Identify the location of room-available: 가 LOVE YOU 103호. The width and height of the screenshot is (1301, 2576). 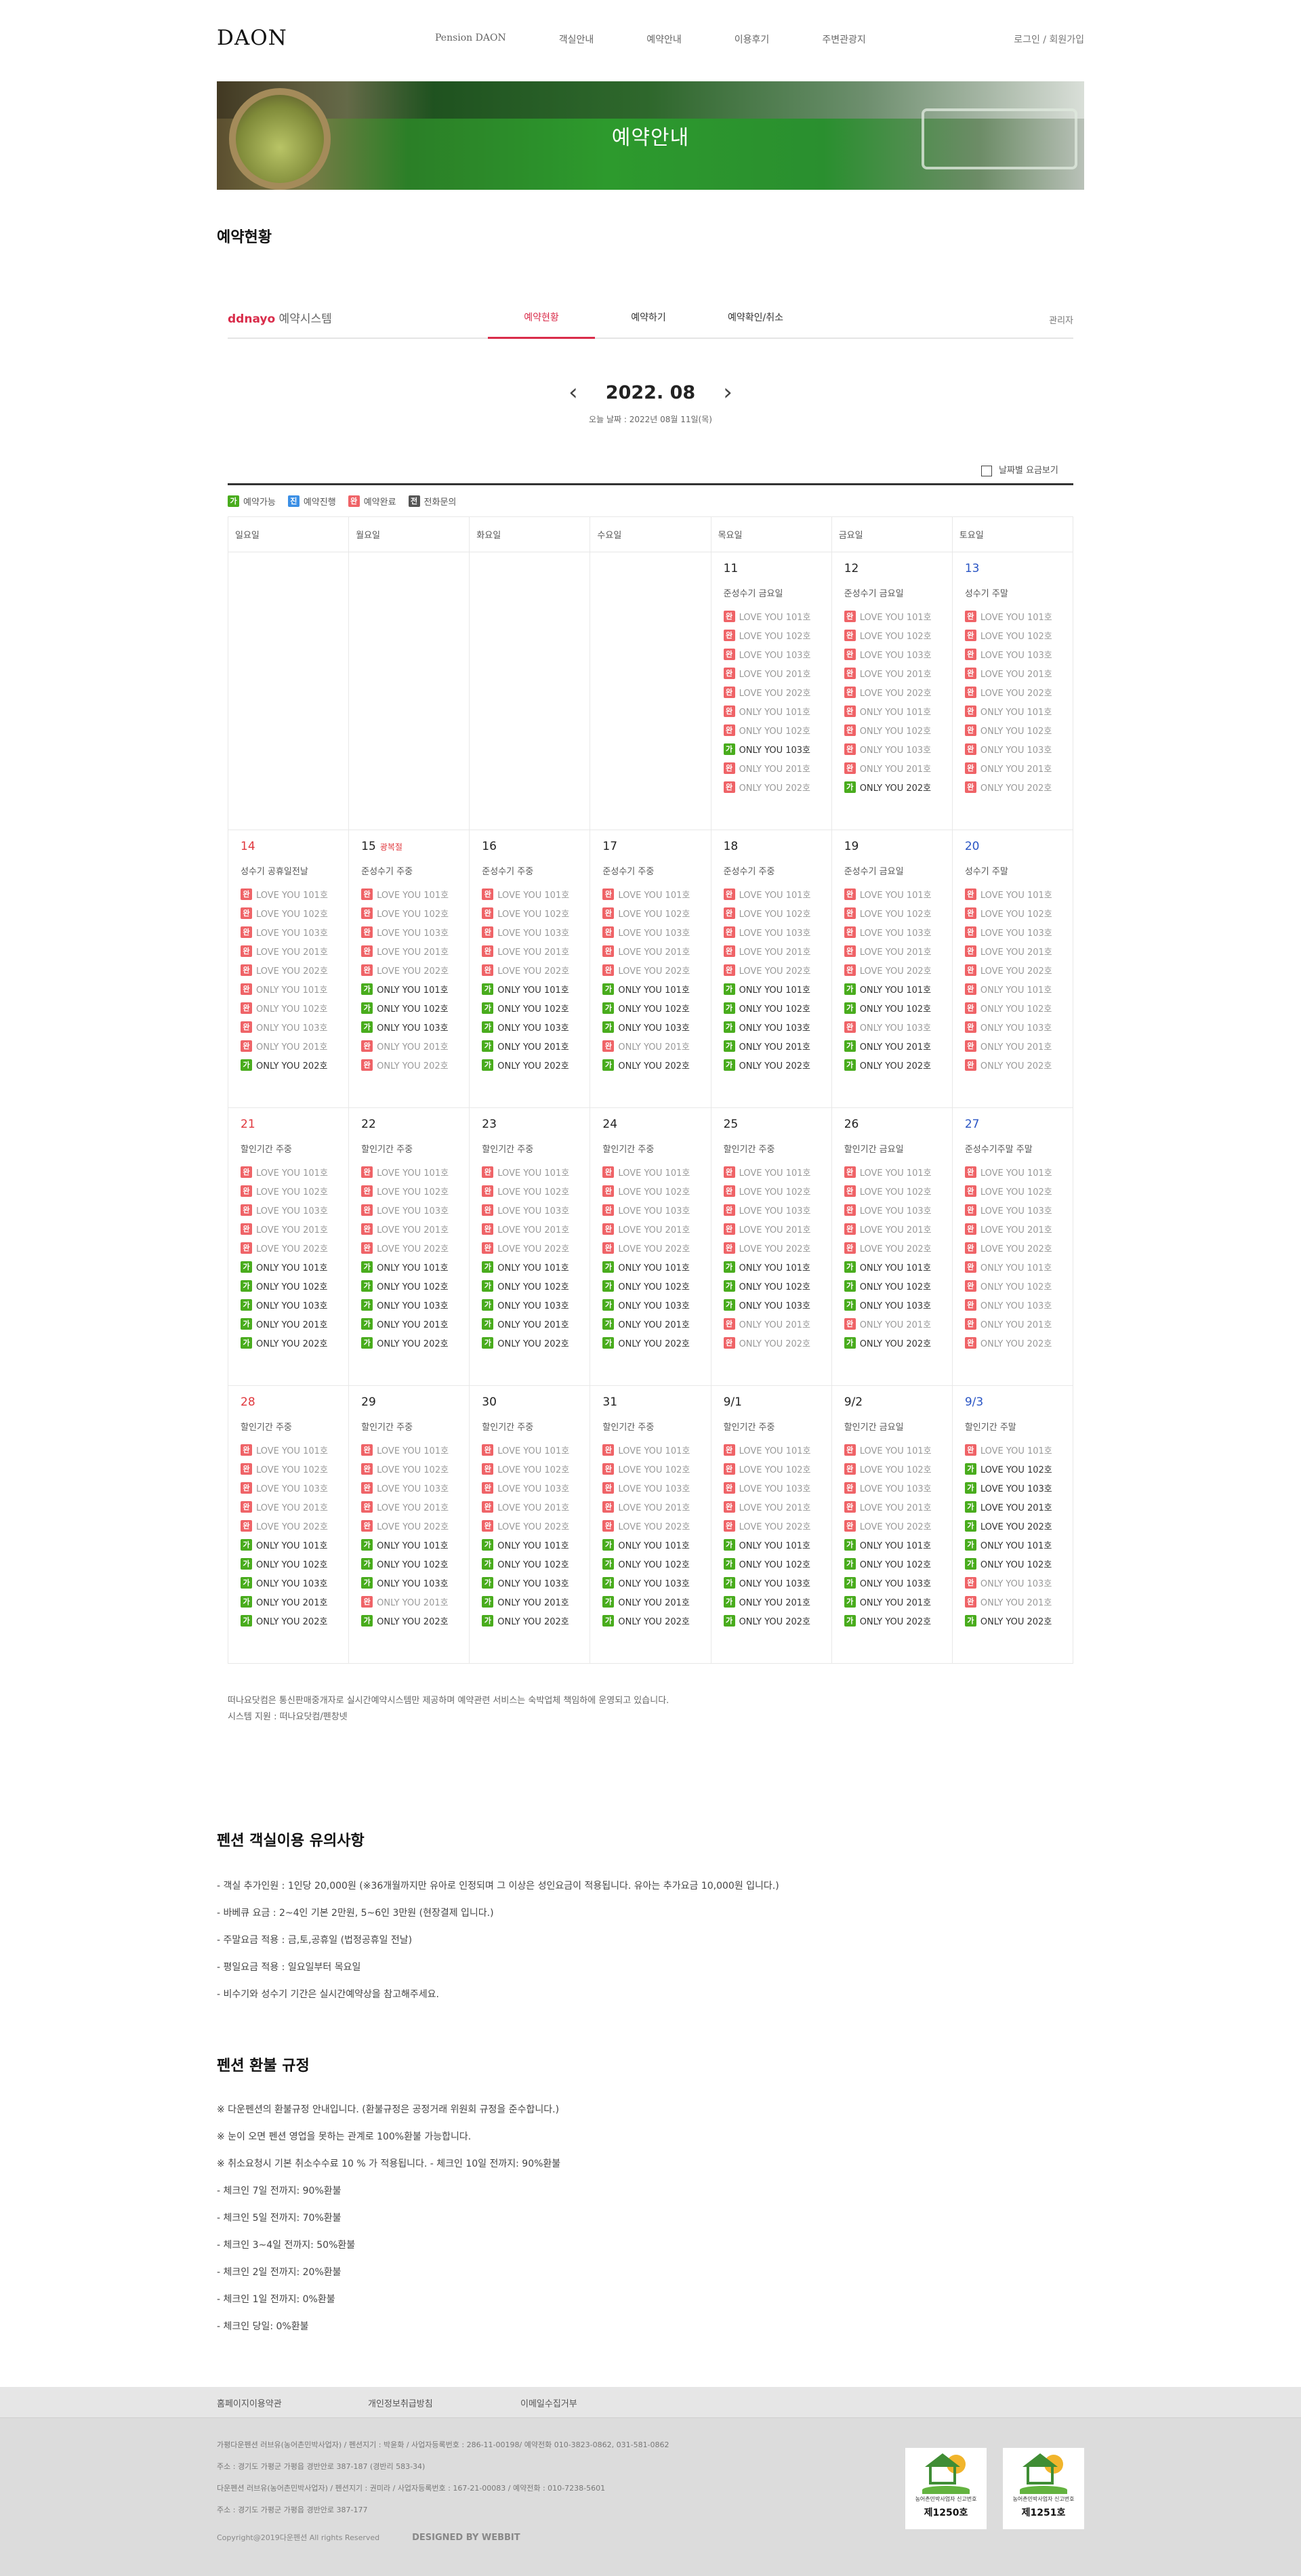
(1018, 1488).